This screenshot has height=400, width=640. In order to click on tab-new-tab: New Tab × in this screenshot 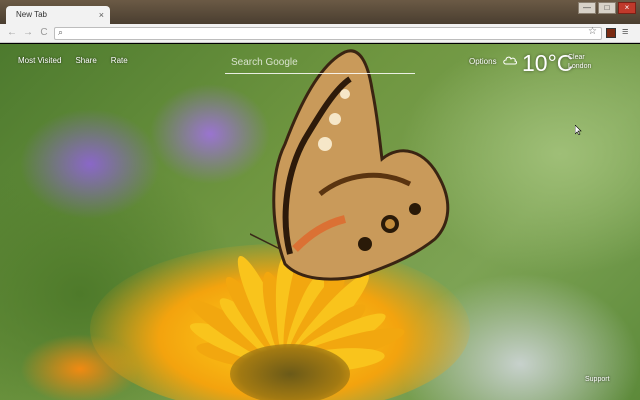, I will do `click(58, 15)`.